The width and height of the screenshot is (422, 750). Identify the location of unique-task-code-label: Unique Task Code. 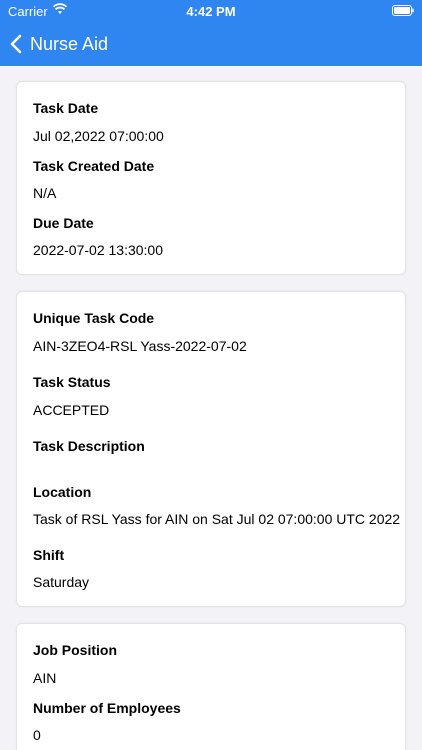
(94, 318).